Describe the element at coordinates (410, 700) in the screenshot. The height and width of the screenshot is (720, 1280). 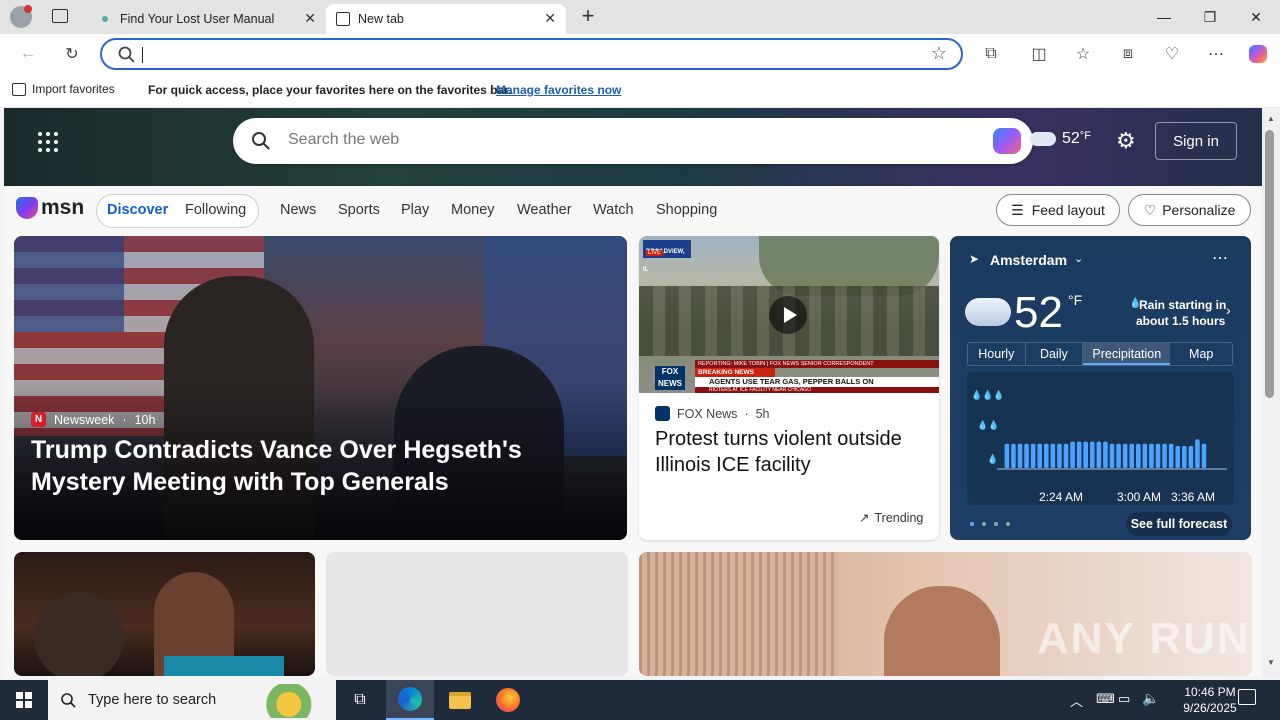
I see `edge-taskbar-icon` at that location.